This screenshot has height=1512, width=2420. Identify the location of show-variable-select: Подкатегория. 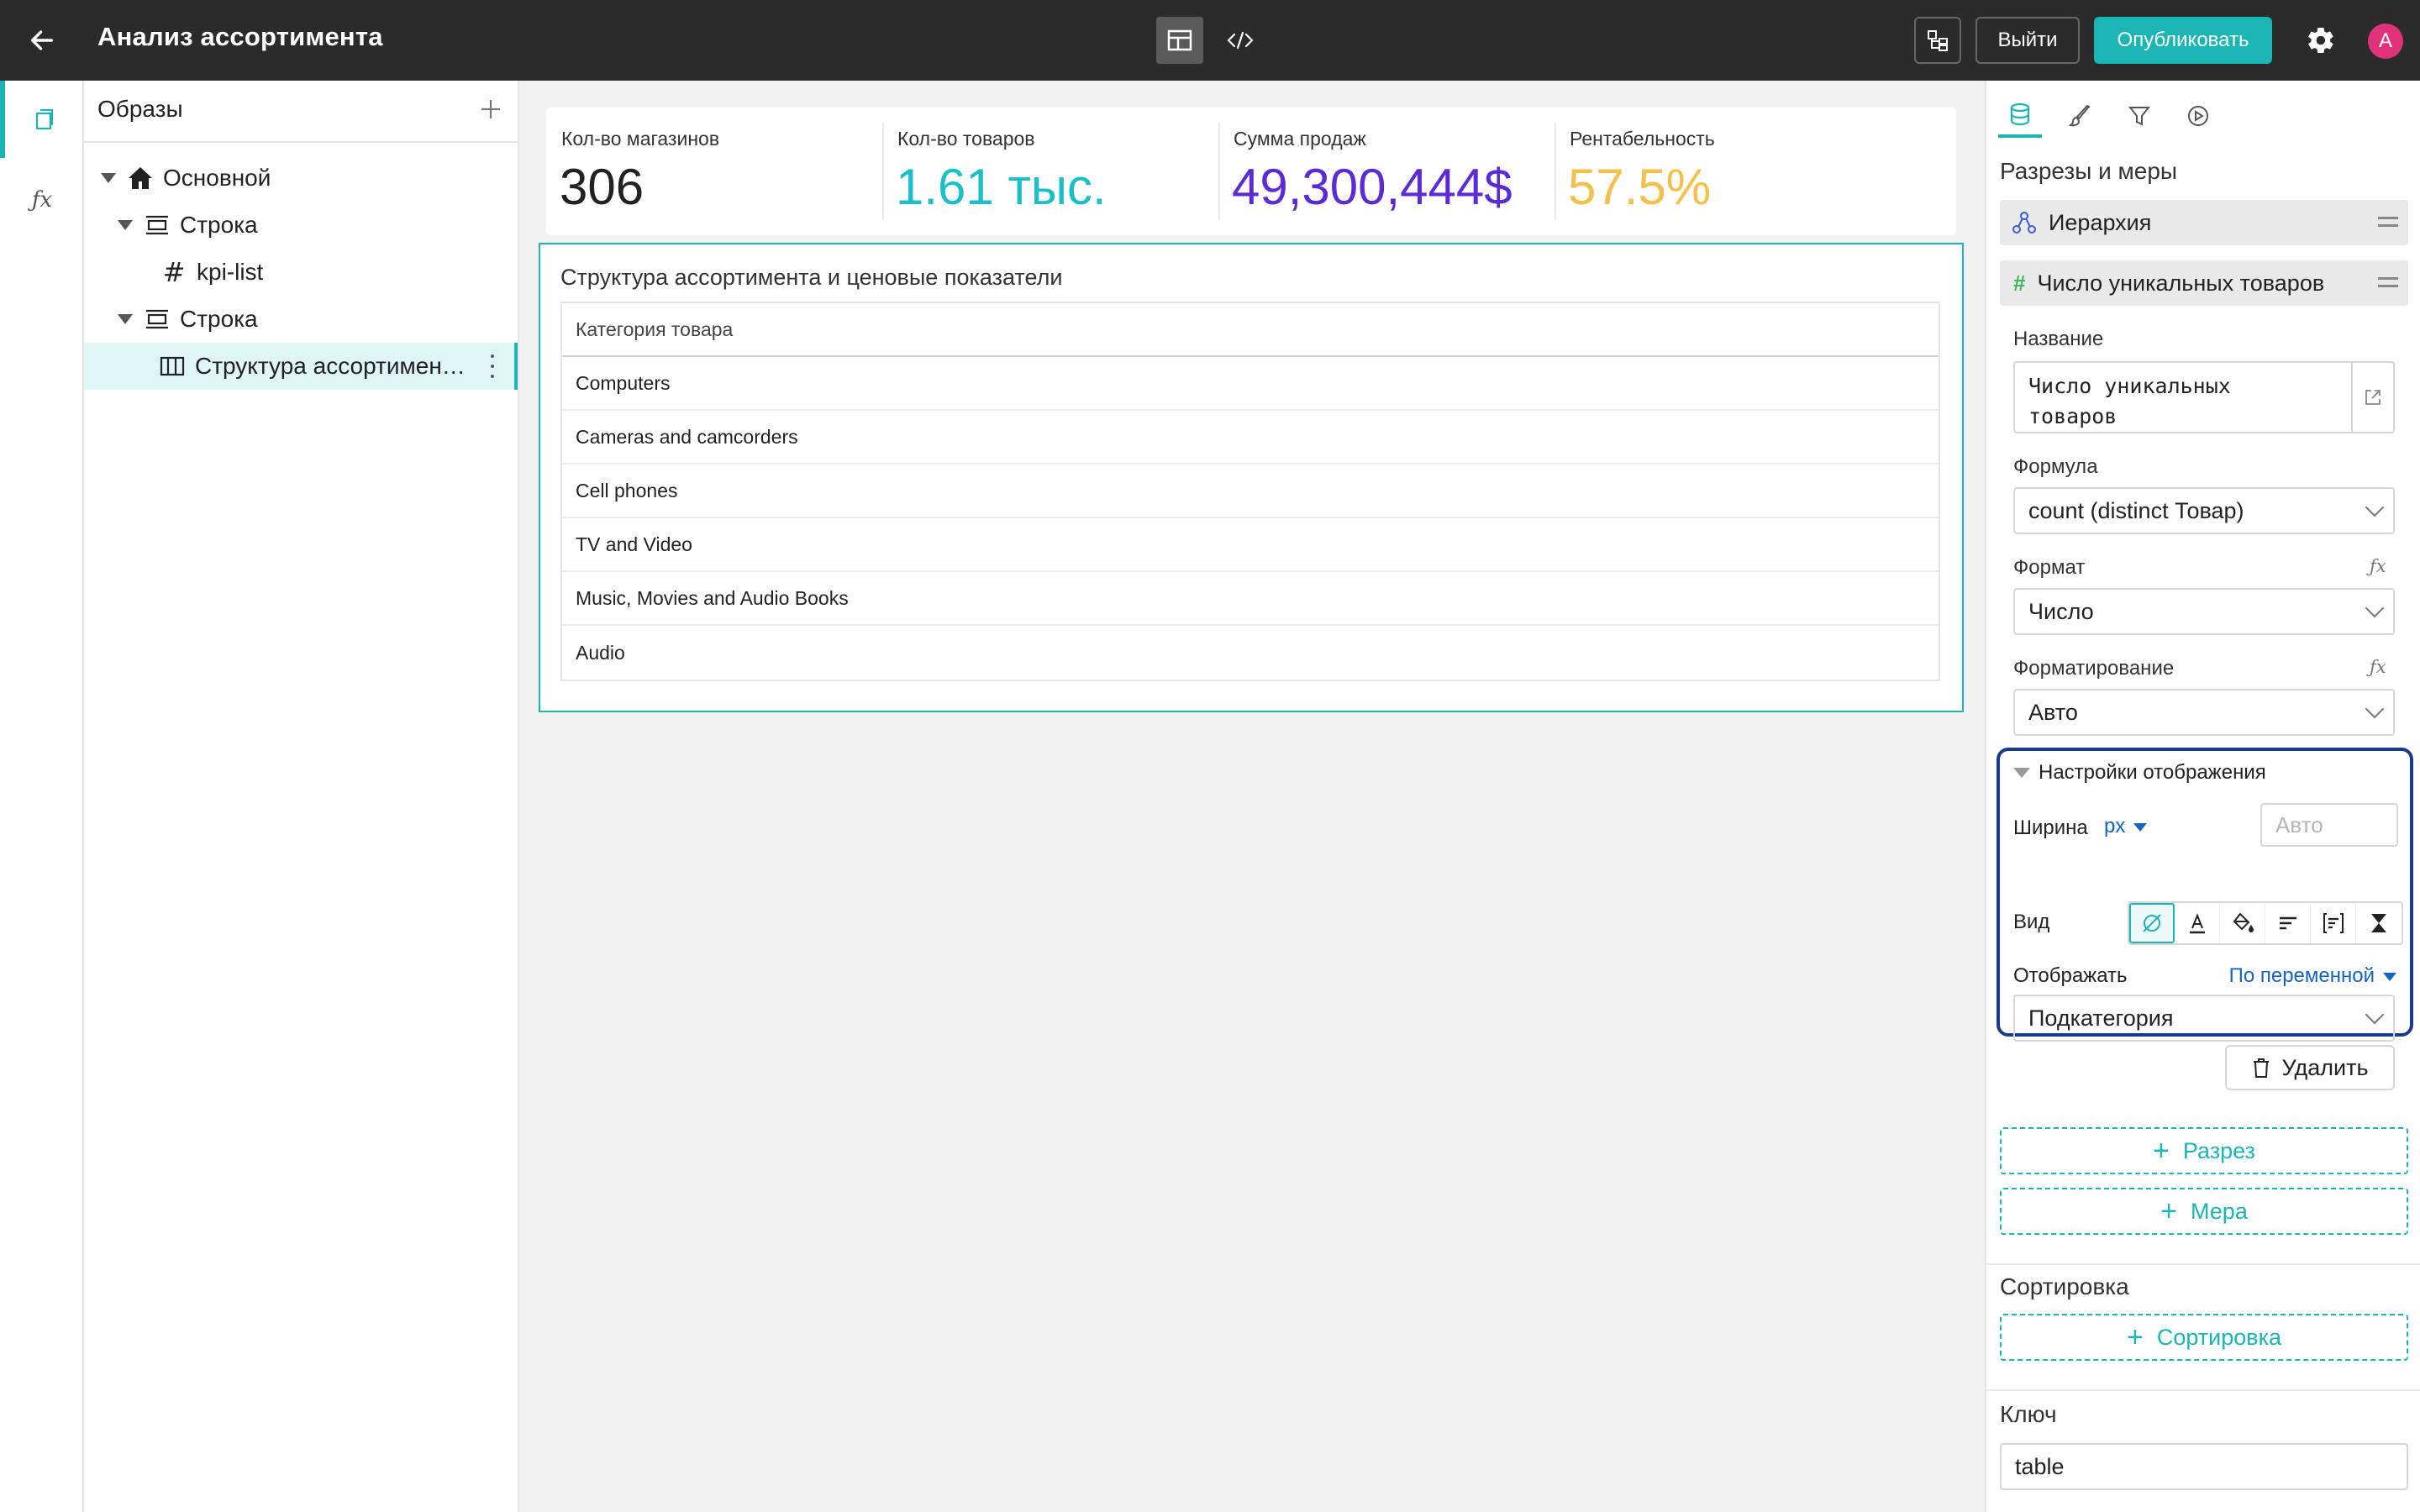
(2204, 1018).